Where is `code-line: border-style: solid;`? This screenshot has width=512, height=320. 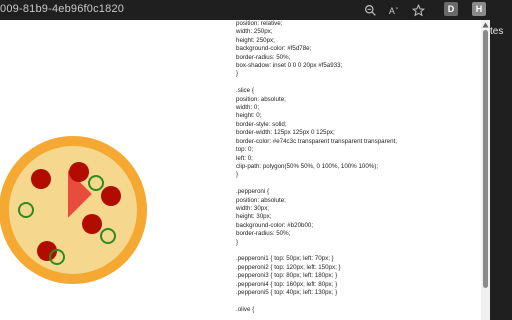 code-line: border-style: solid; is located at coordinates (261, 124).